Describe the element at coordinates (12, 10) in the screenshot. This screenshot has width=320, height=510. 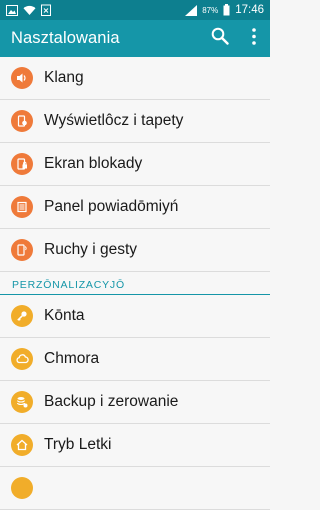
I see `image-icon` at that location.